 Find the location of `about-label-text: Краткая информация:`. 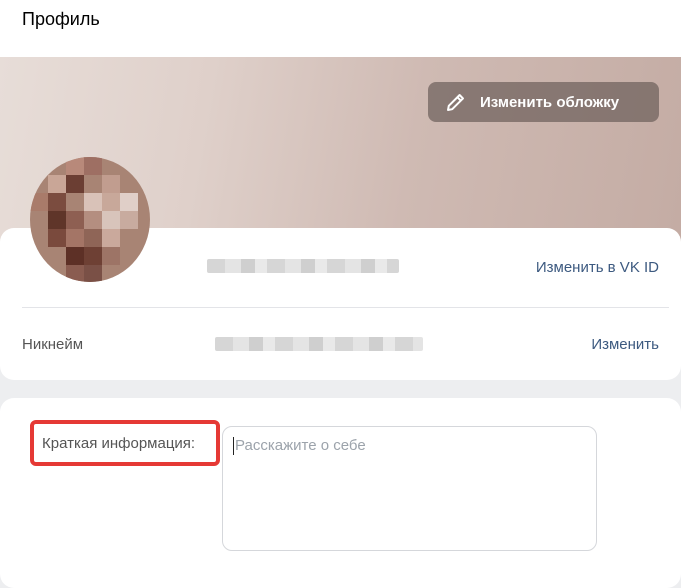

about-label-text: Краткая информация: is located at coordinates (119, 443).